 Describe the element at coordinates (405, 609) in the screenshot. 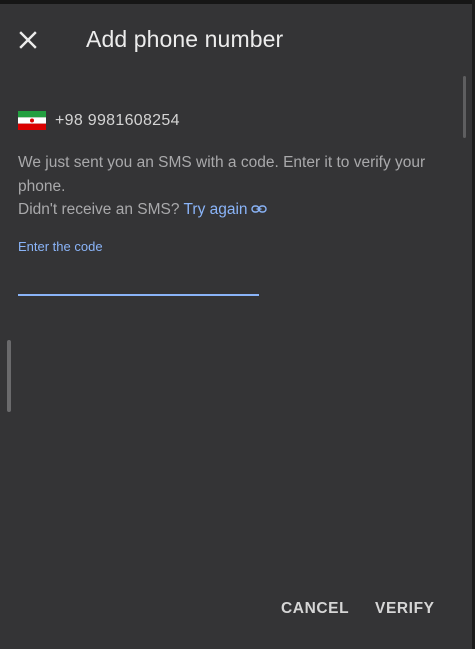

I see `verify-button: VERIFY` at that location.